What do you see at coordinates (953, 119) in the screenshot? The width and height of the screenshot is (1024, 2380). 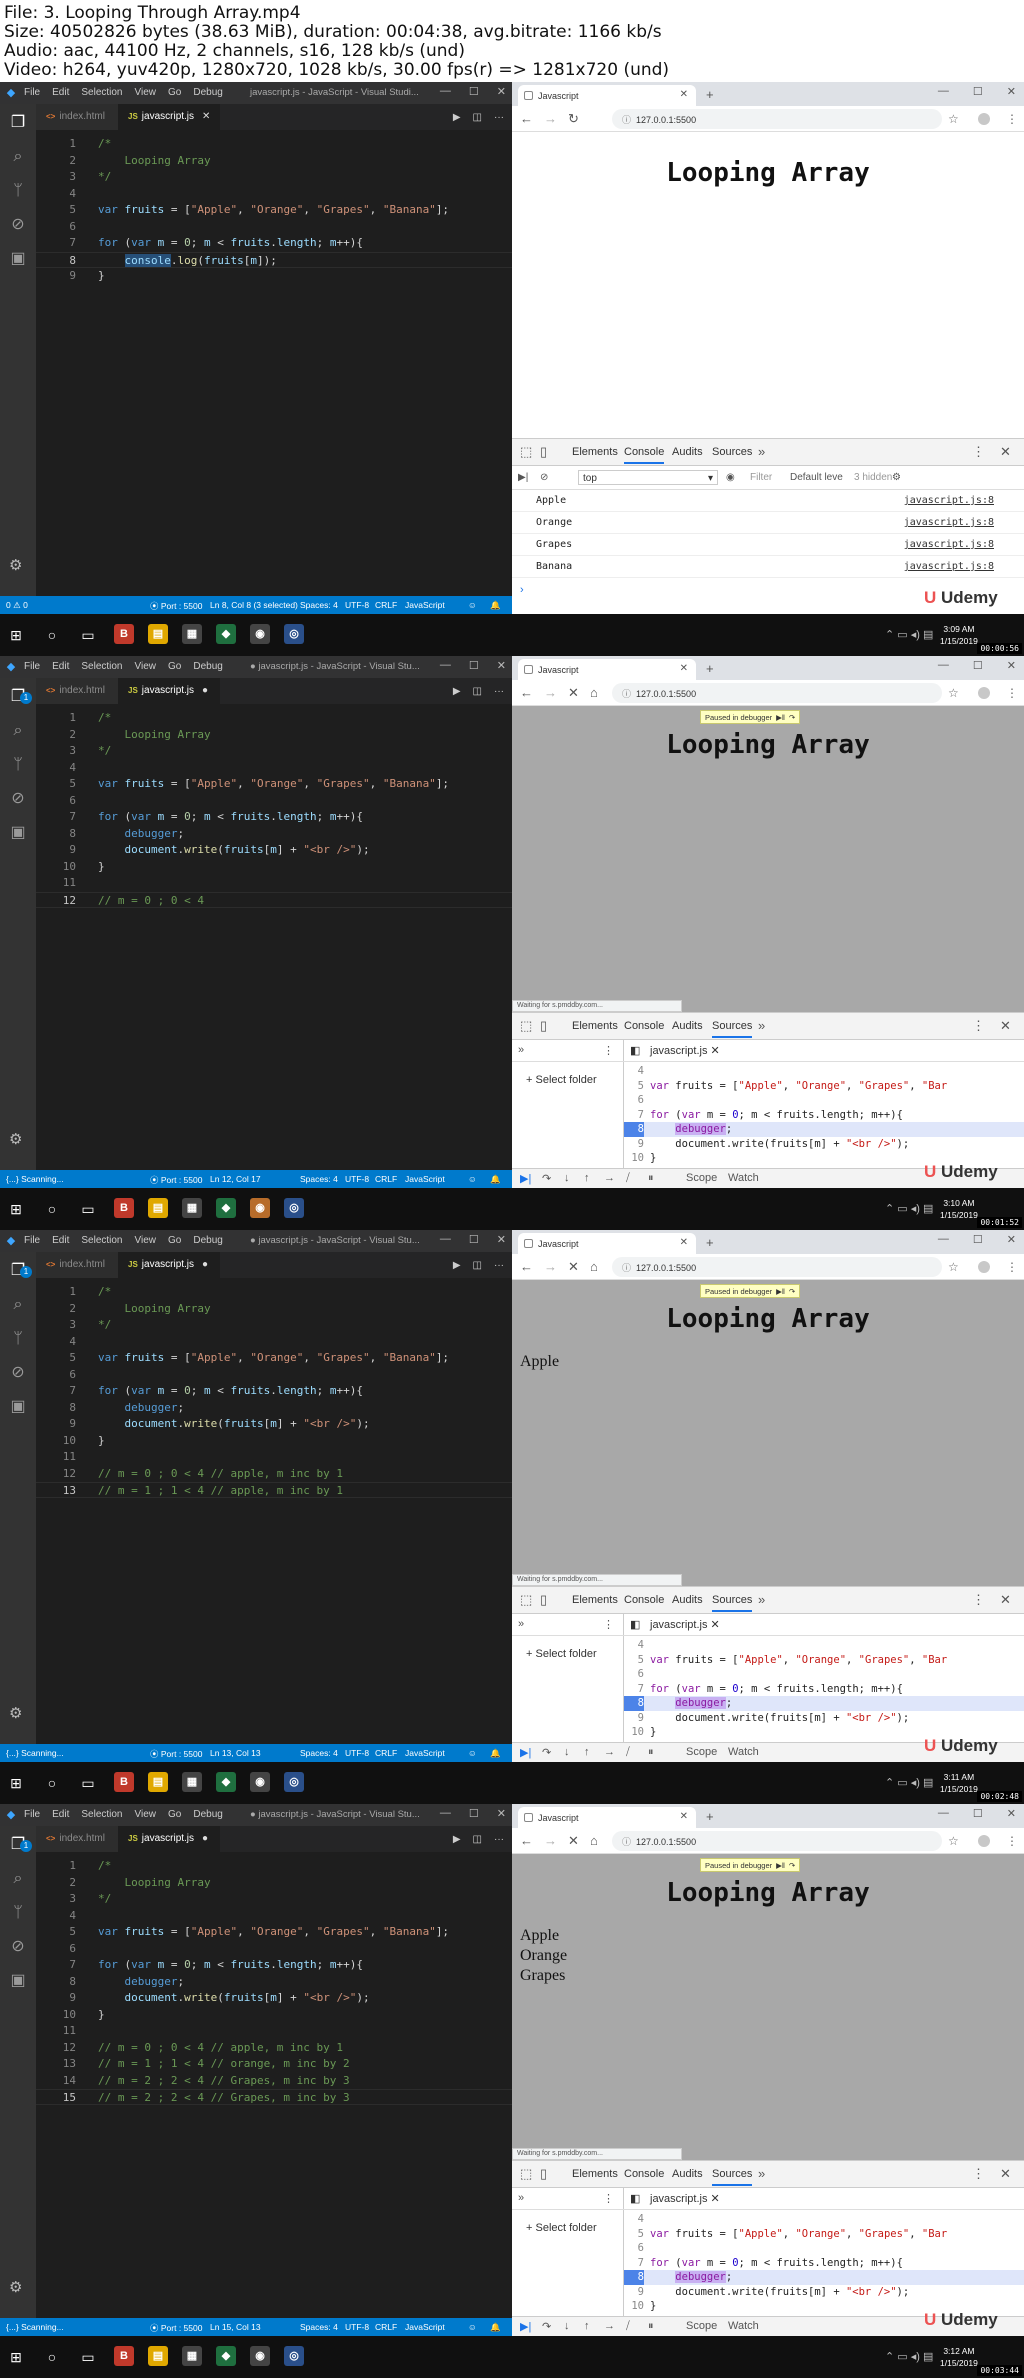 I see `bookmark-star-icon: ☆` at bounding box center [953, 119].